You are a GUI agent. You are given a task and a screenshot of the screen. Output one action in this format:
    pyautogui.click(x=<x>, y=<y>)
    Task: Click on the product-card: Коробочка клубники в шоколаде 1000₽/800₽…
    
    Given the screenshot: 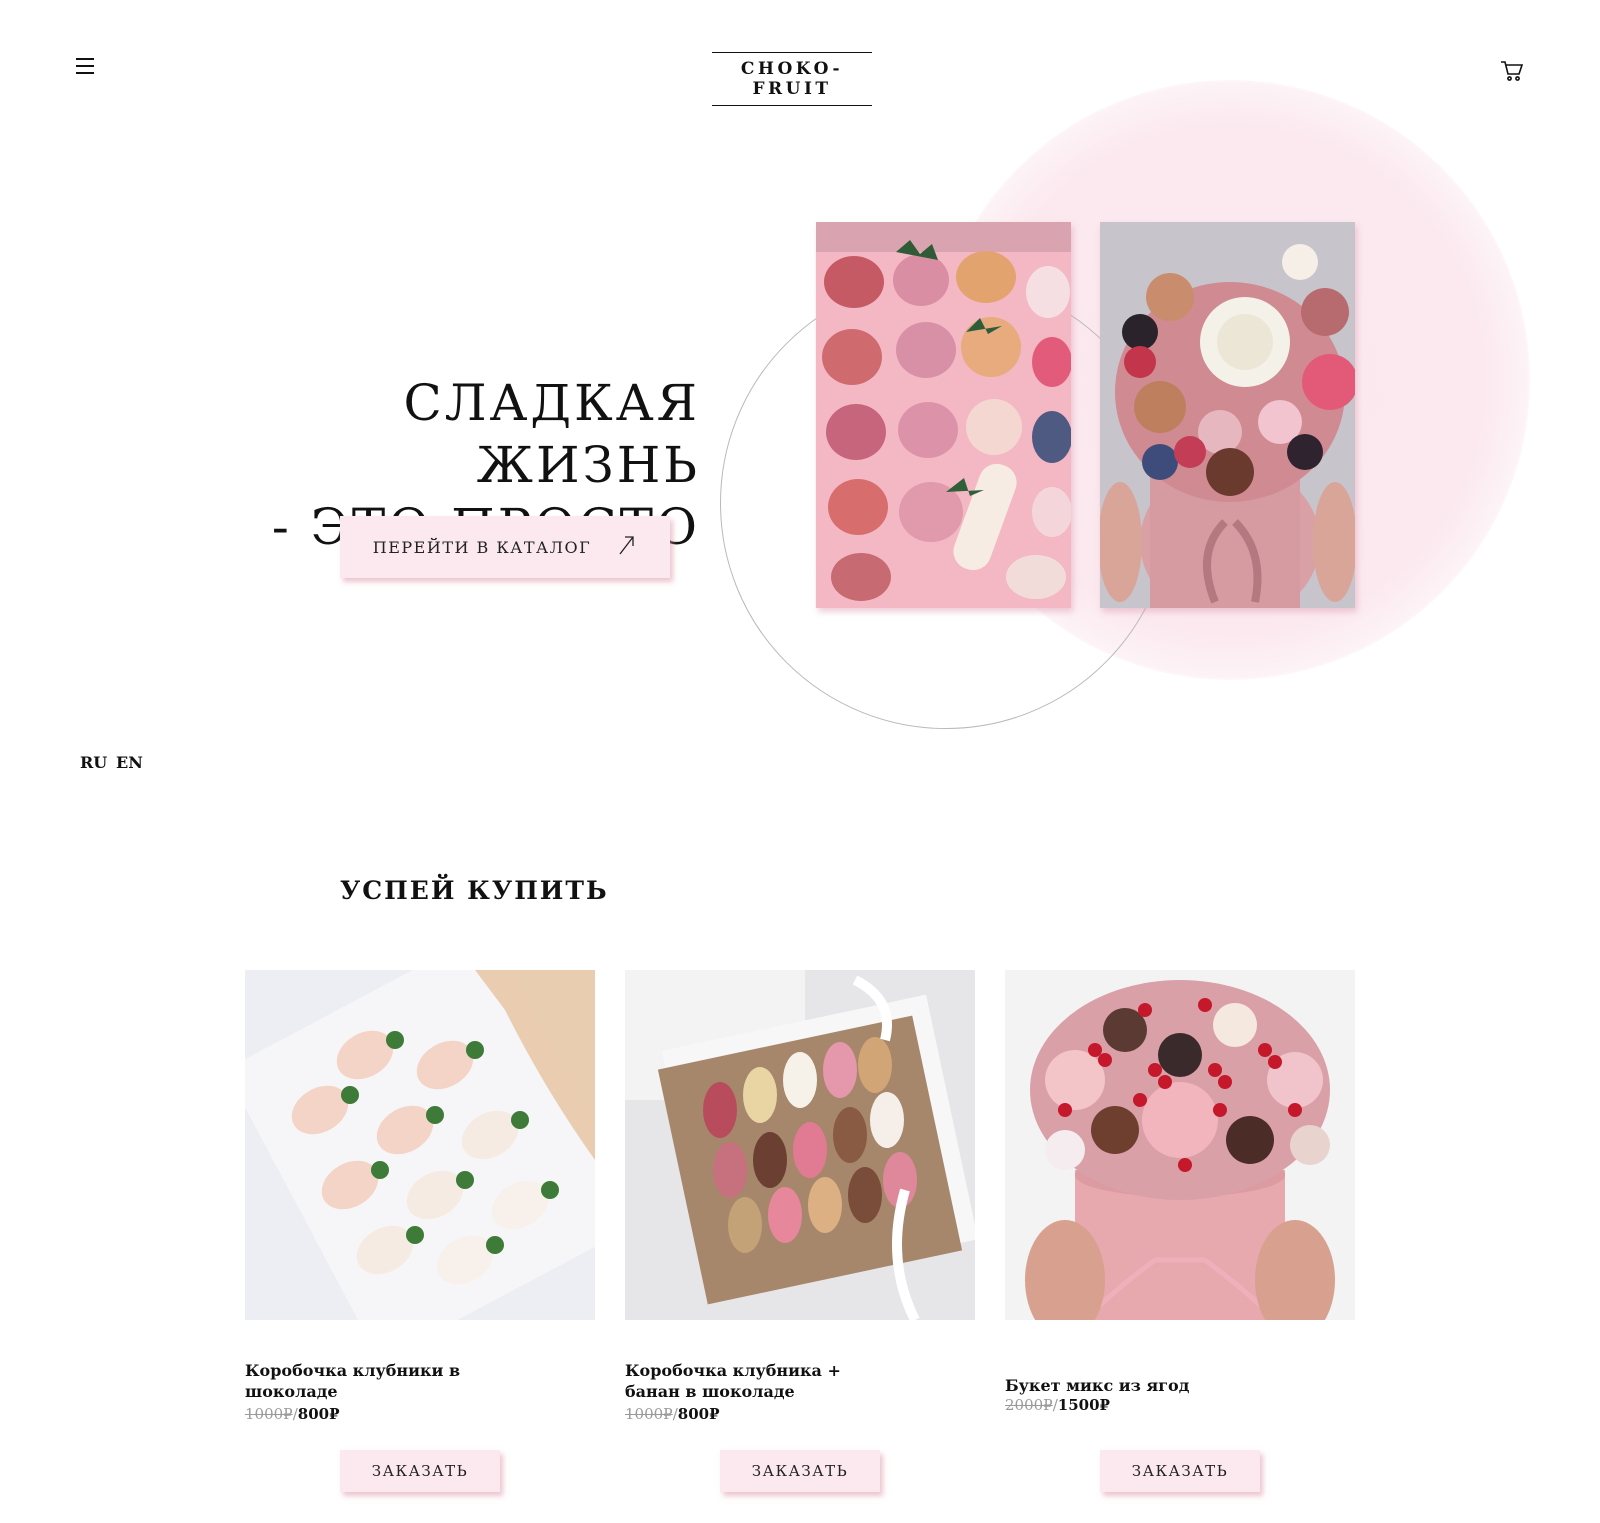 What is the action you would take?
    pyautogui.click(x=420, y=1231)
    